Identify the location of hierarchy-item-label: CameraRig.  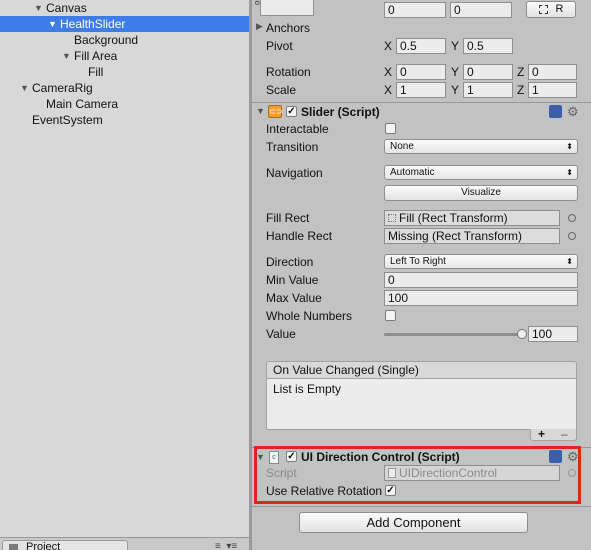
(62, 88).